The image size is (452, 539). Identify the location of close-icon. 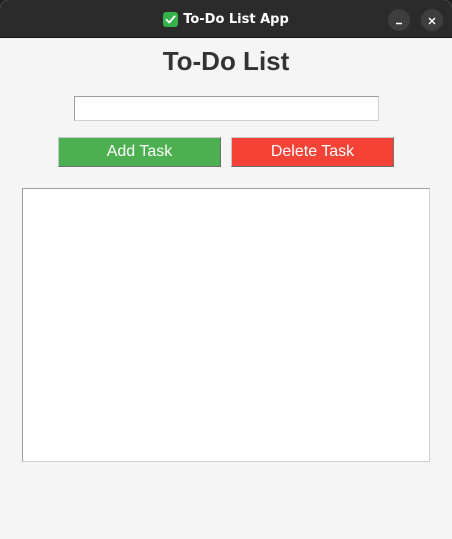
(432, 20).